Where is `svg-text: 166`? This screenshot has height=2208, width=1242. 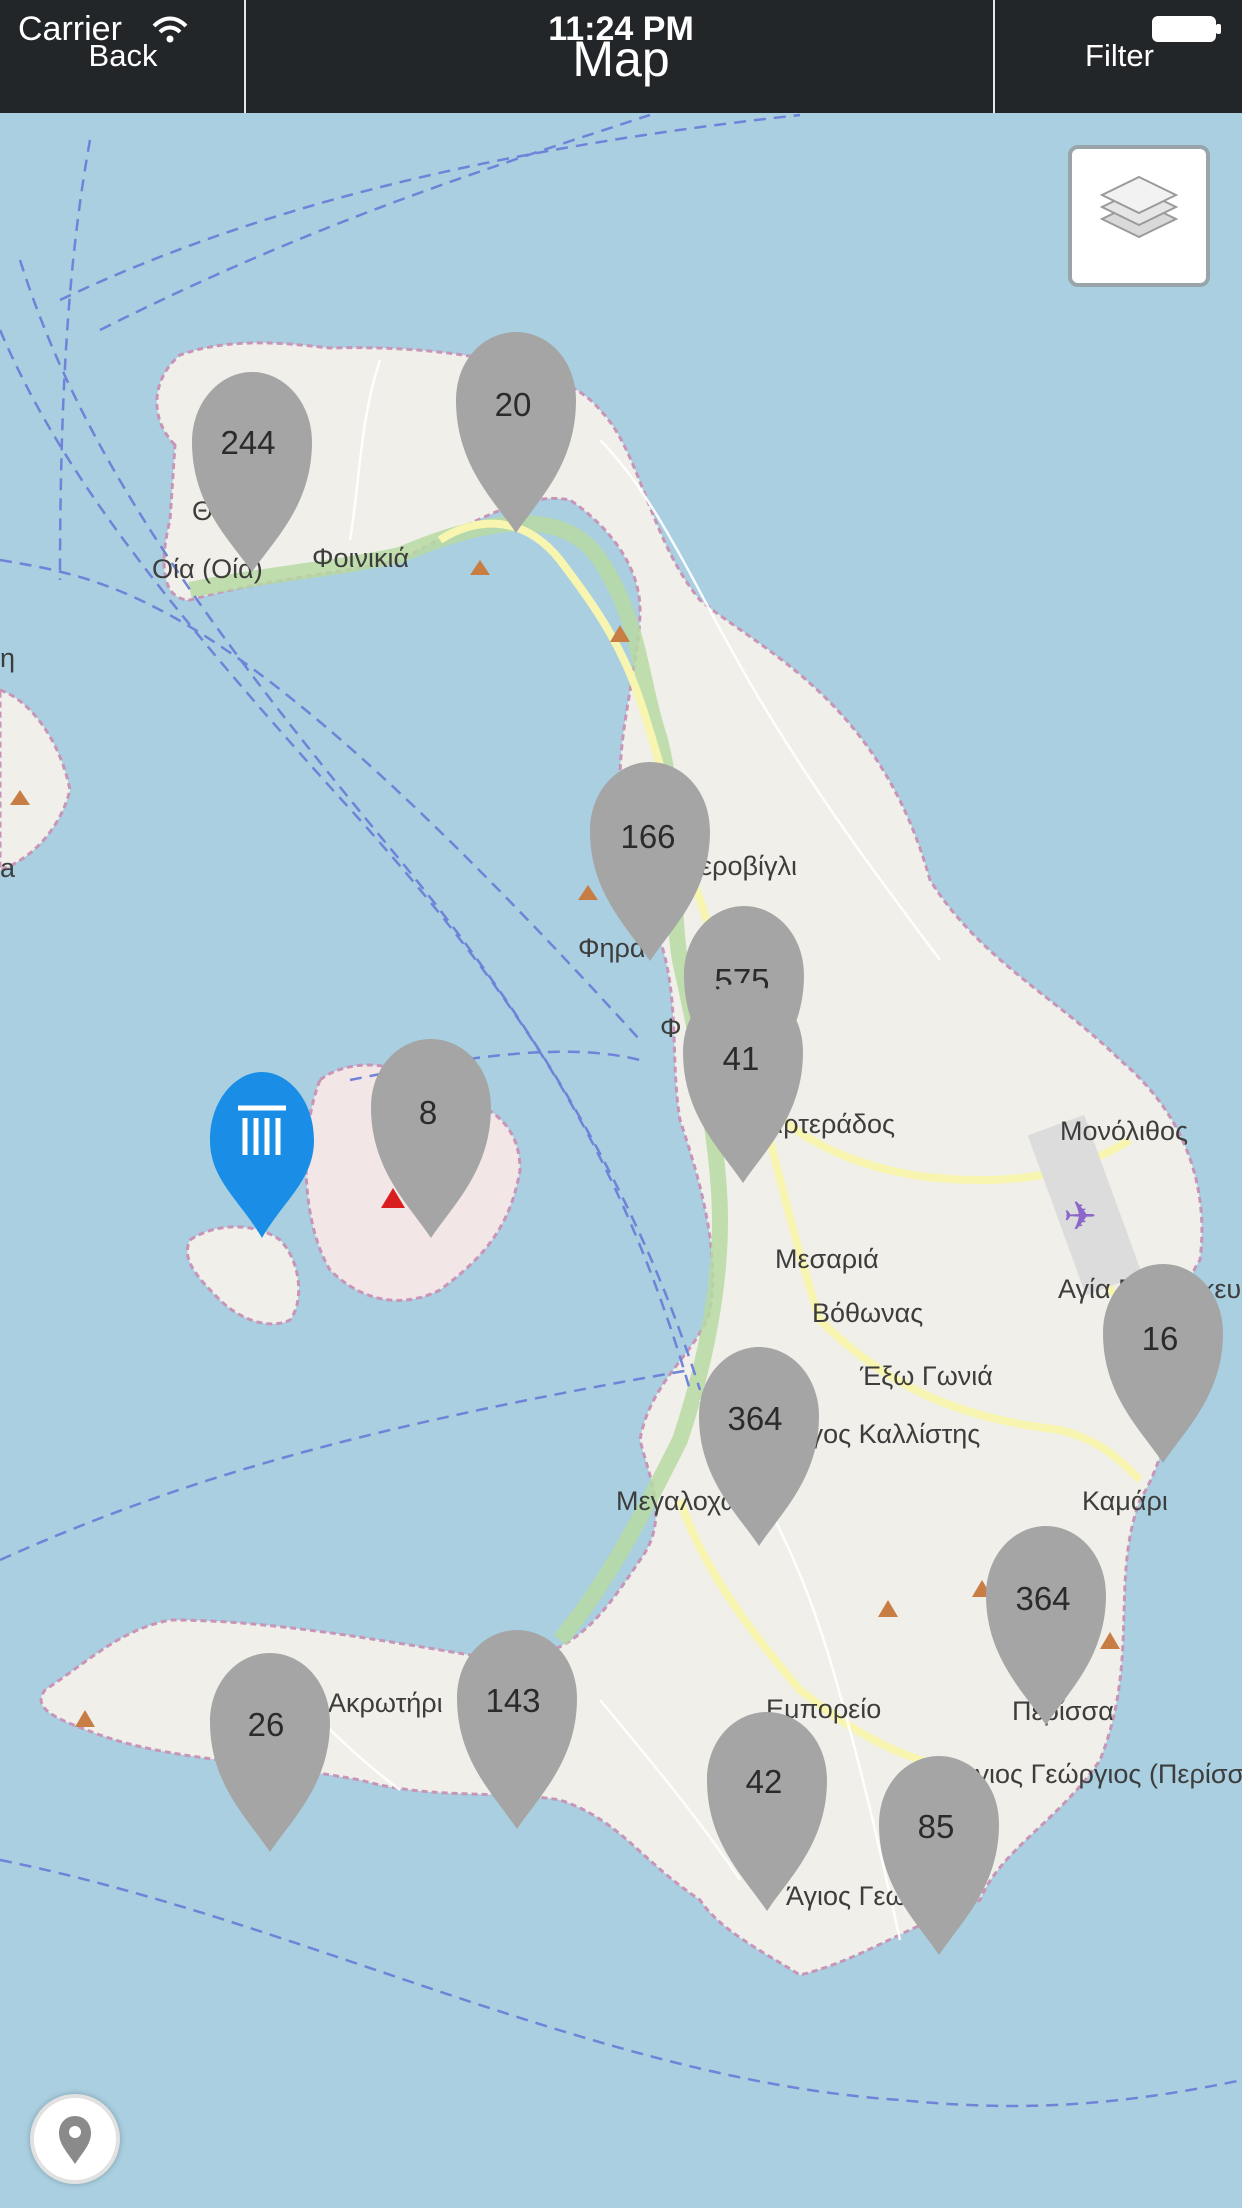 svg-text: 166 is located at coordinates (647, 836).